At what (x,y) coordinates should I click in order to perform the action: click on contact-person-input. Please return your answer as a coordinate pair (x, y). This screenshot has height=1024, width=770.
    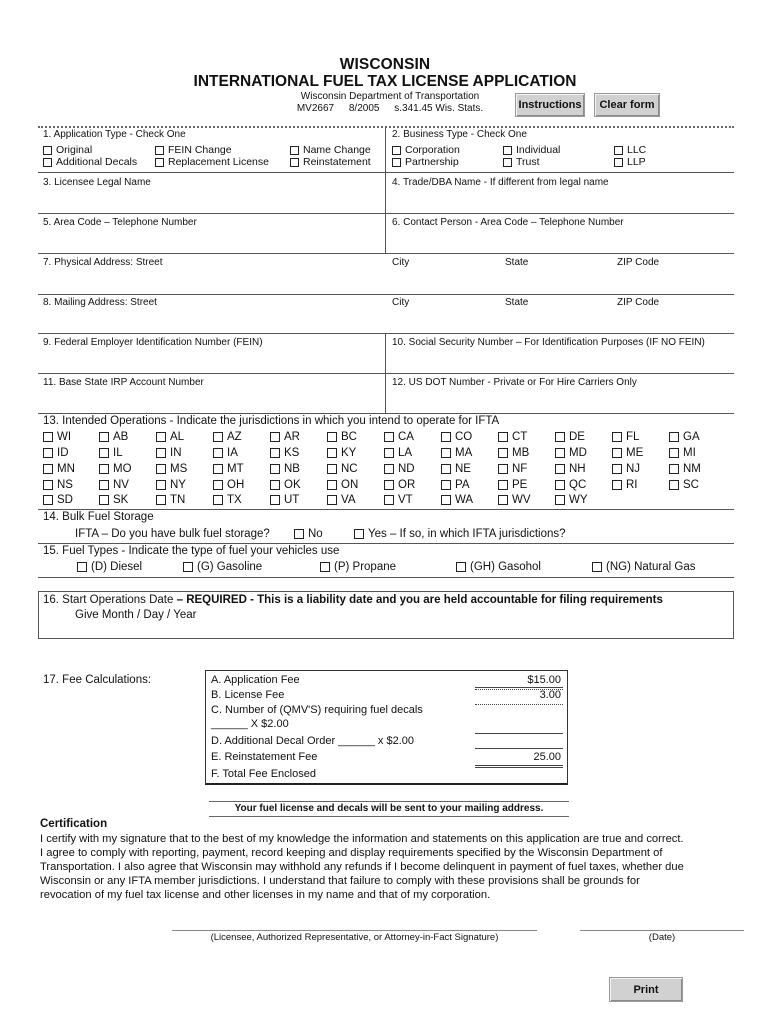
    Looking at the image, I should click on (560, 241).